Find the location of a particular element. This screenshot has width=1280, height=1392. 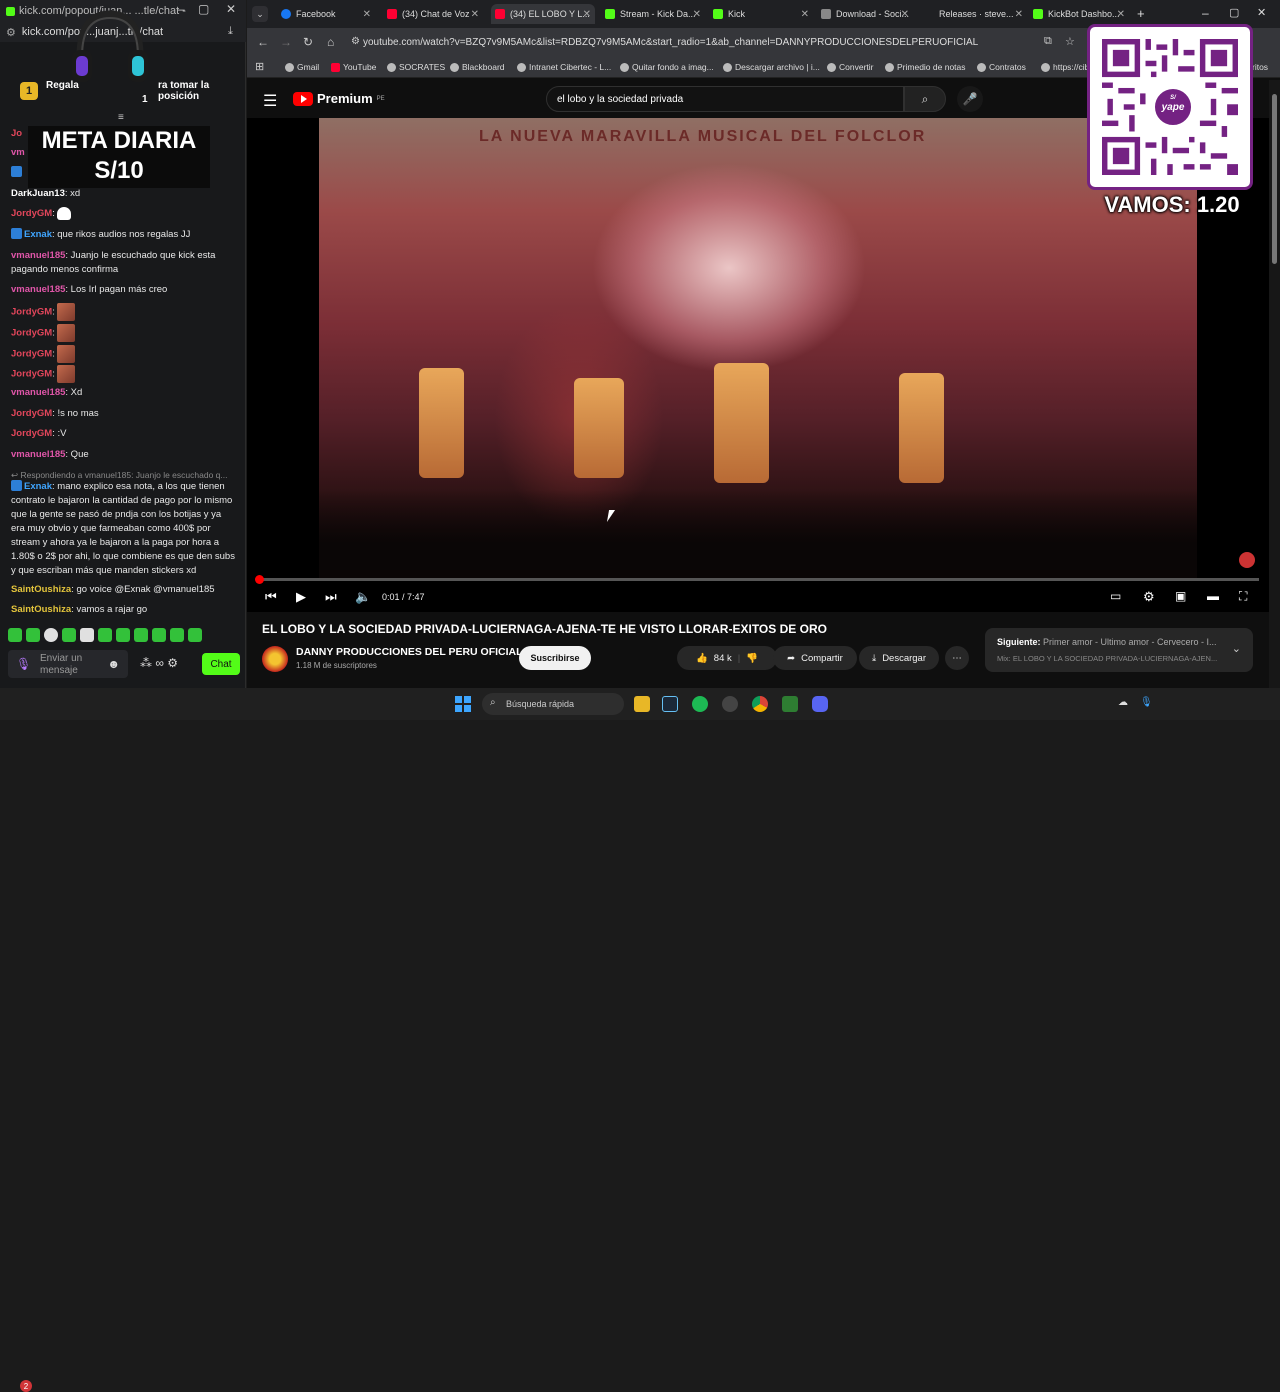

play-icon: ▶ is located at coordinates (301, 597).